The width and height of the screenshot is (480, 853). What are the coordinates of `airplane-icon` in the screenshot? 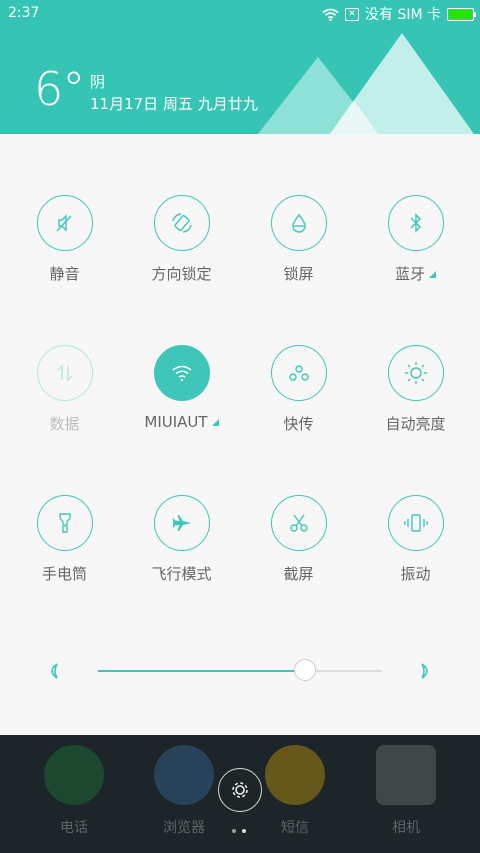 It's located at (181, 523).